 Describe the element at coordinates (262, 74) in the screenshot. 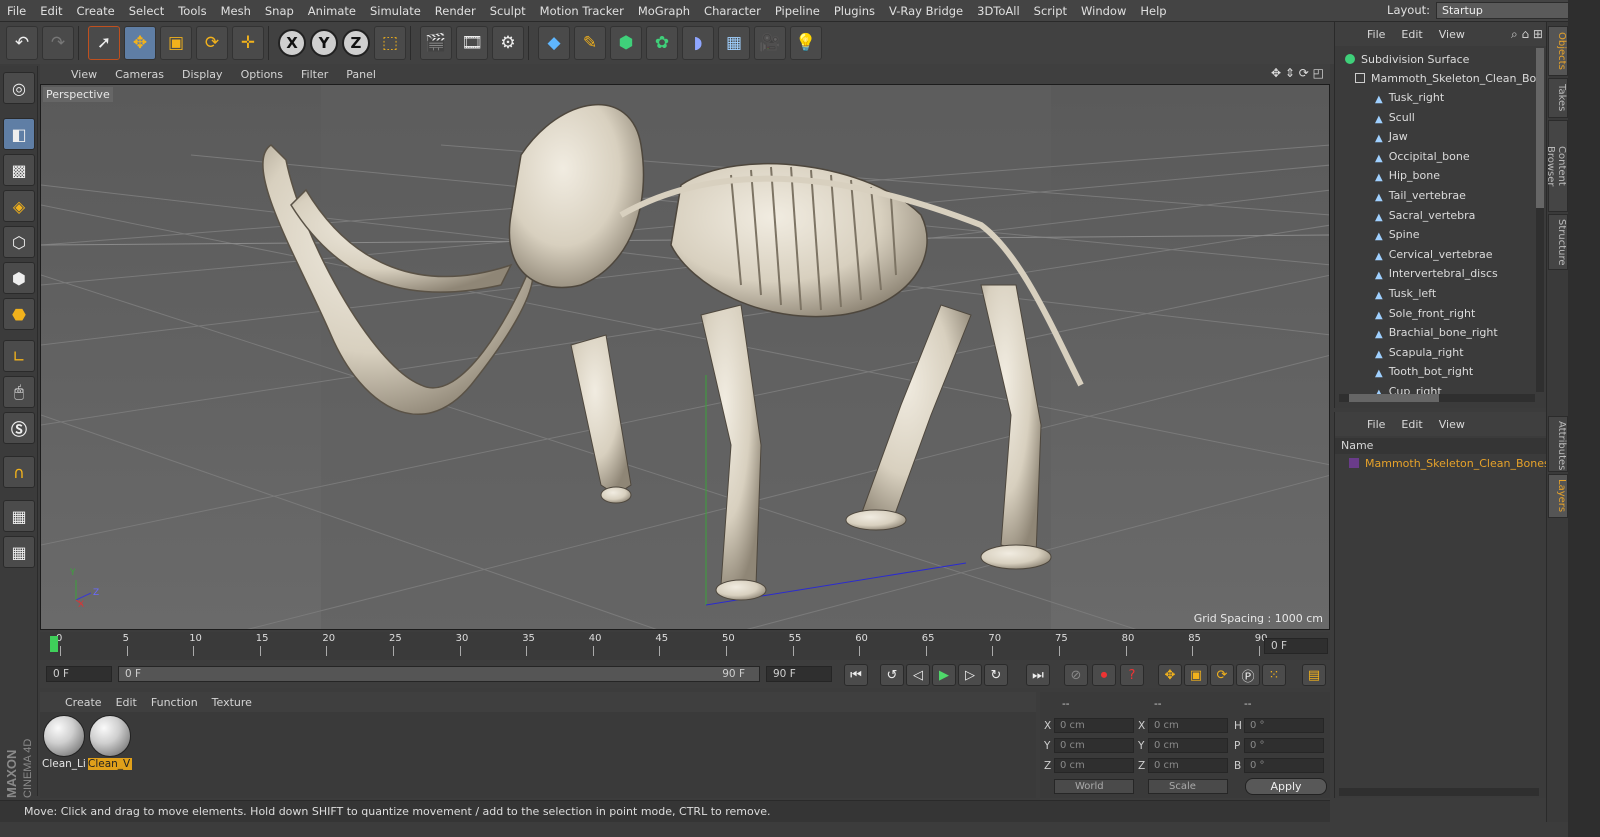

I see `viewport-menu-options: Options` at that location.